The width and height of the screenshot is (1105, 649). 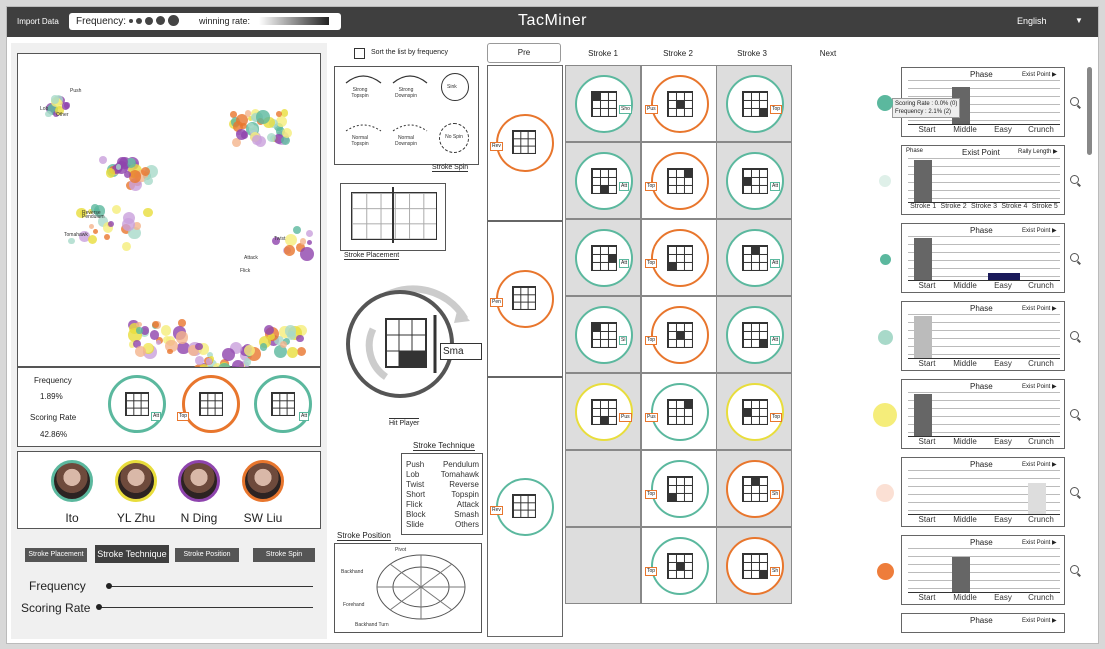 What do you see at coordinates (524, 53) in the screenshot?
I see `tab-pre: Pre` at bounding box center [524, 53].